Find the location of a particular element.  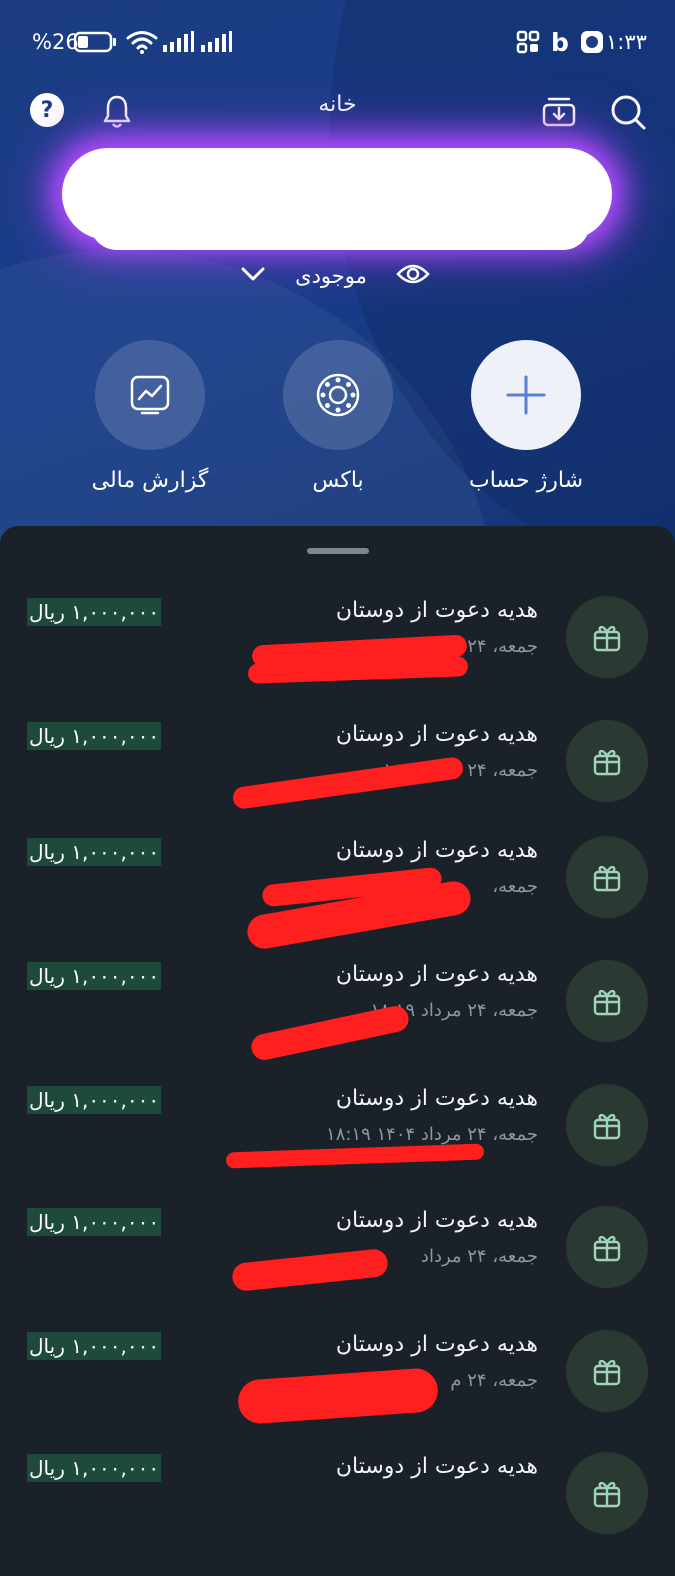

grid-app-icon is located at coordinates (528, 42).